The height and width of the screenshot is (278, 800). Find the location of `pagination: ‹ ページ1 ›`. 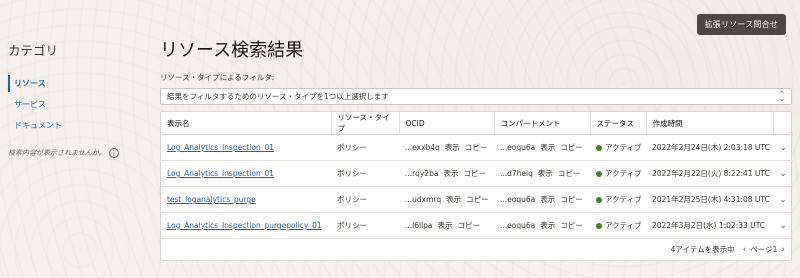

pagination: ‹ ページ1 › is located at coordinates (764, 249).